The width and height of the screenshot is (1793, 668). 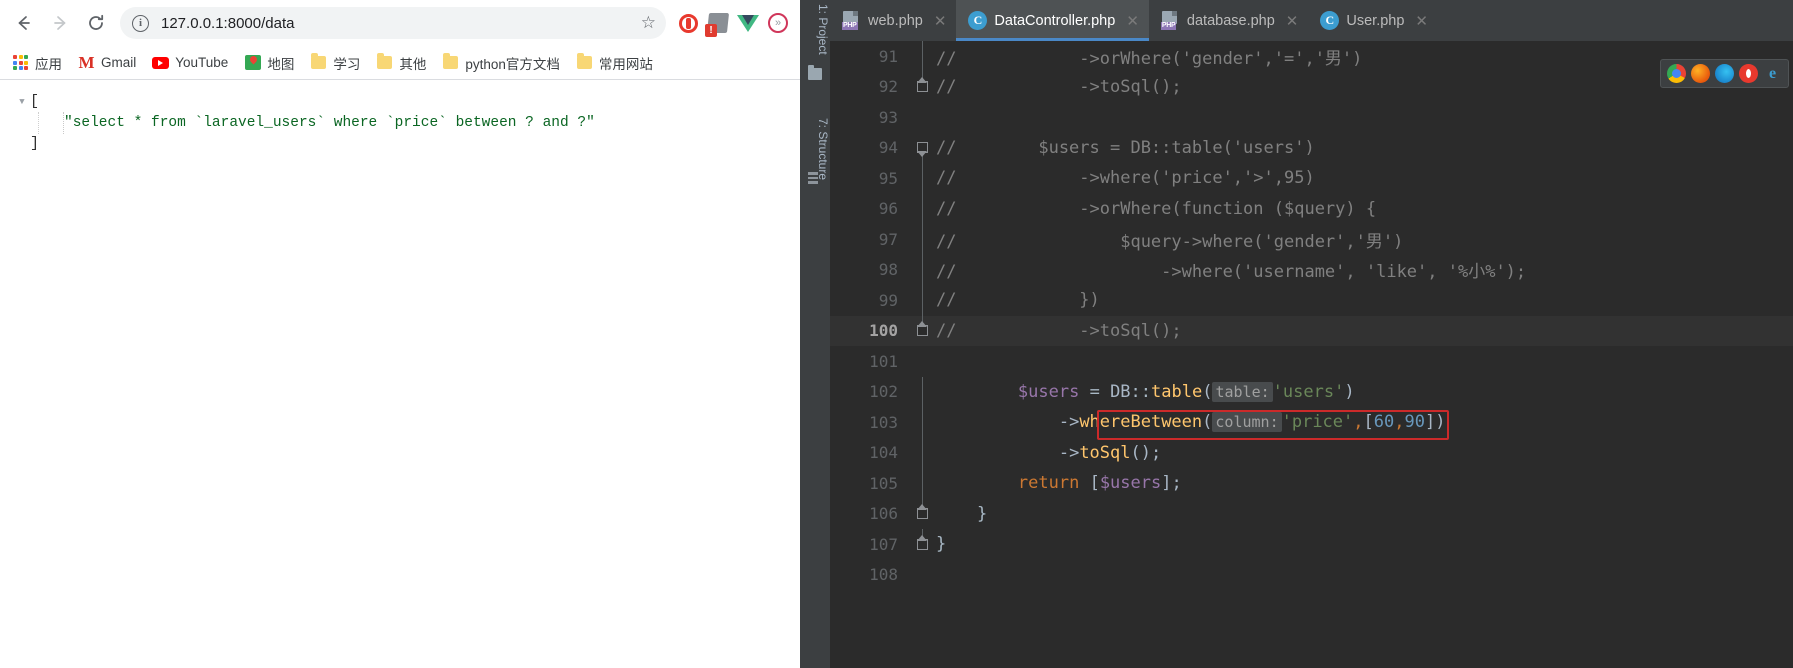 I want to click on bookmark-youtube: YouTube, so click(x=190, y=62).